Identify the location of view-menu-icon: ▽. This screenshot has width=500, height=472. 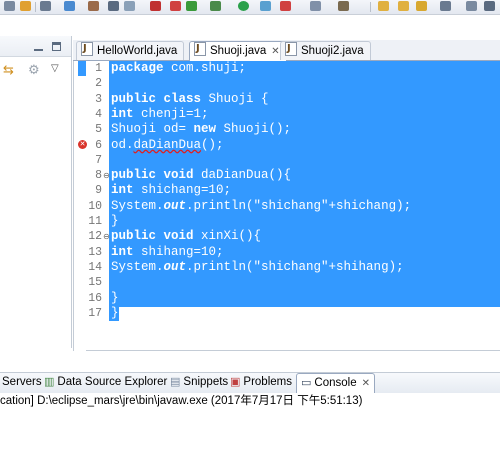
(55, 68).